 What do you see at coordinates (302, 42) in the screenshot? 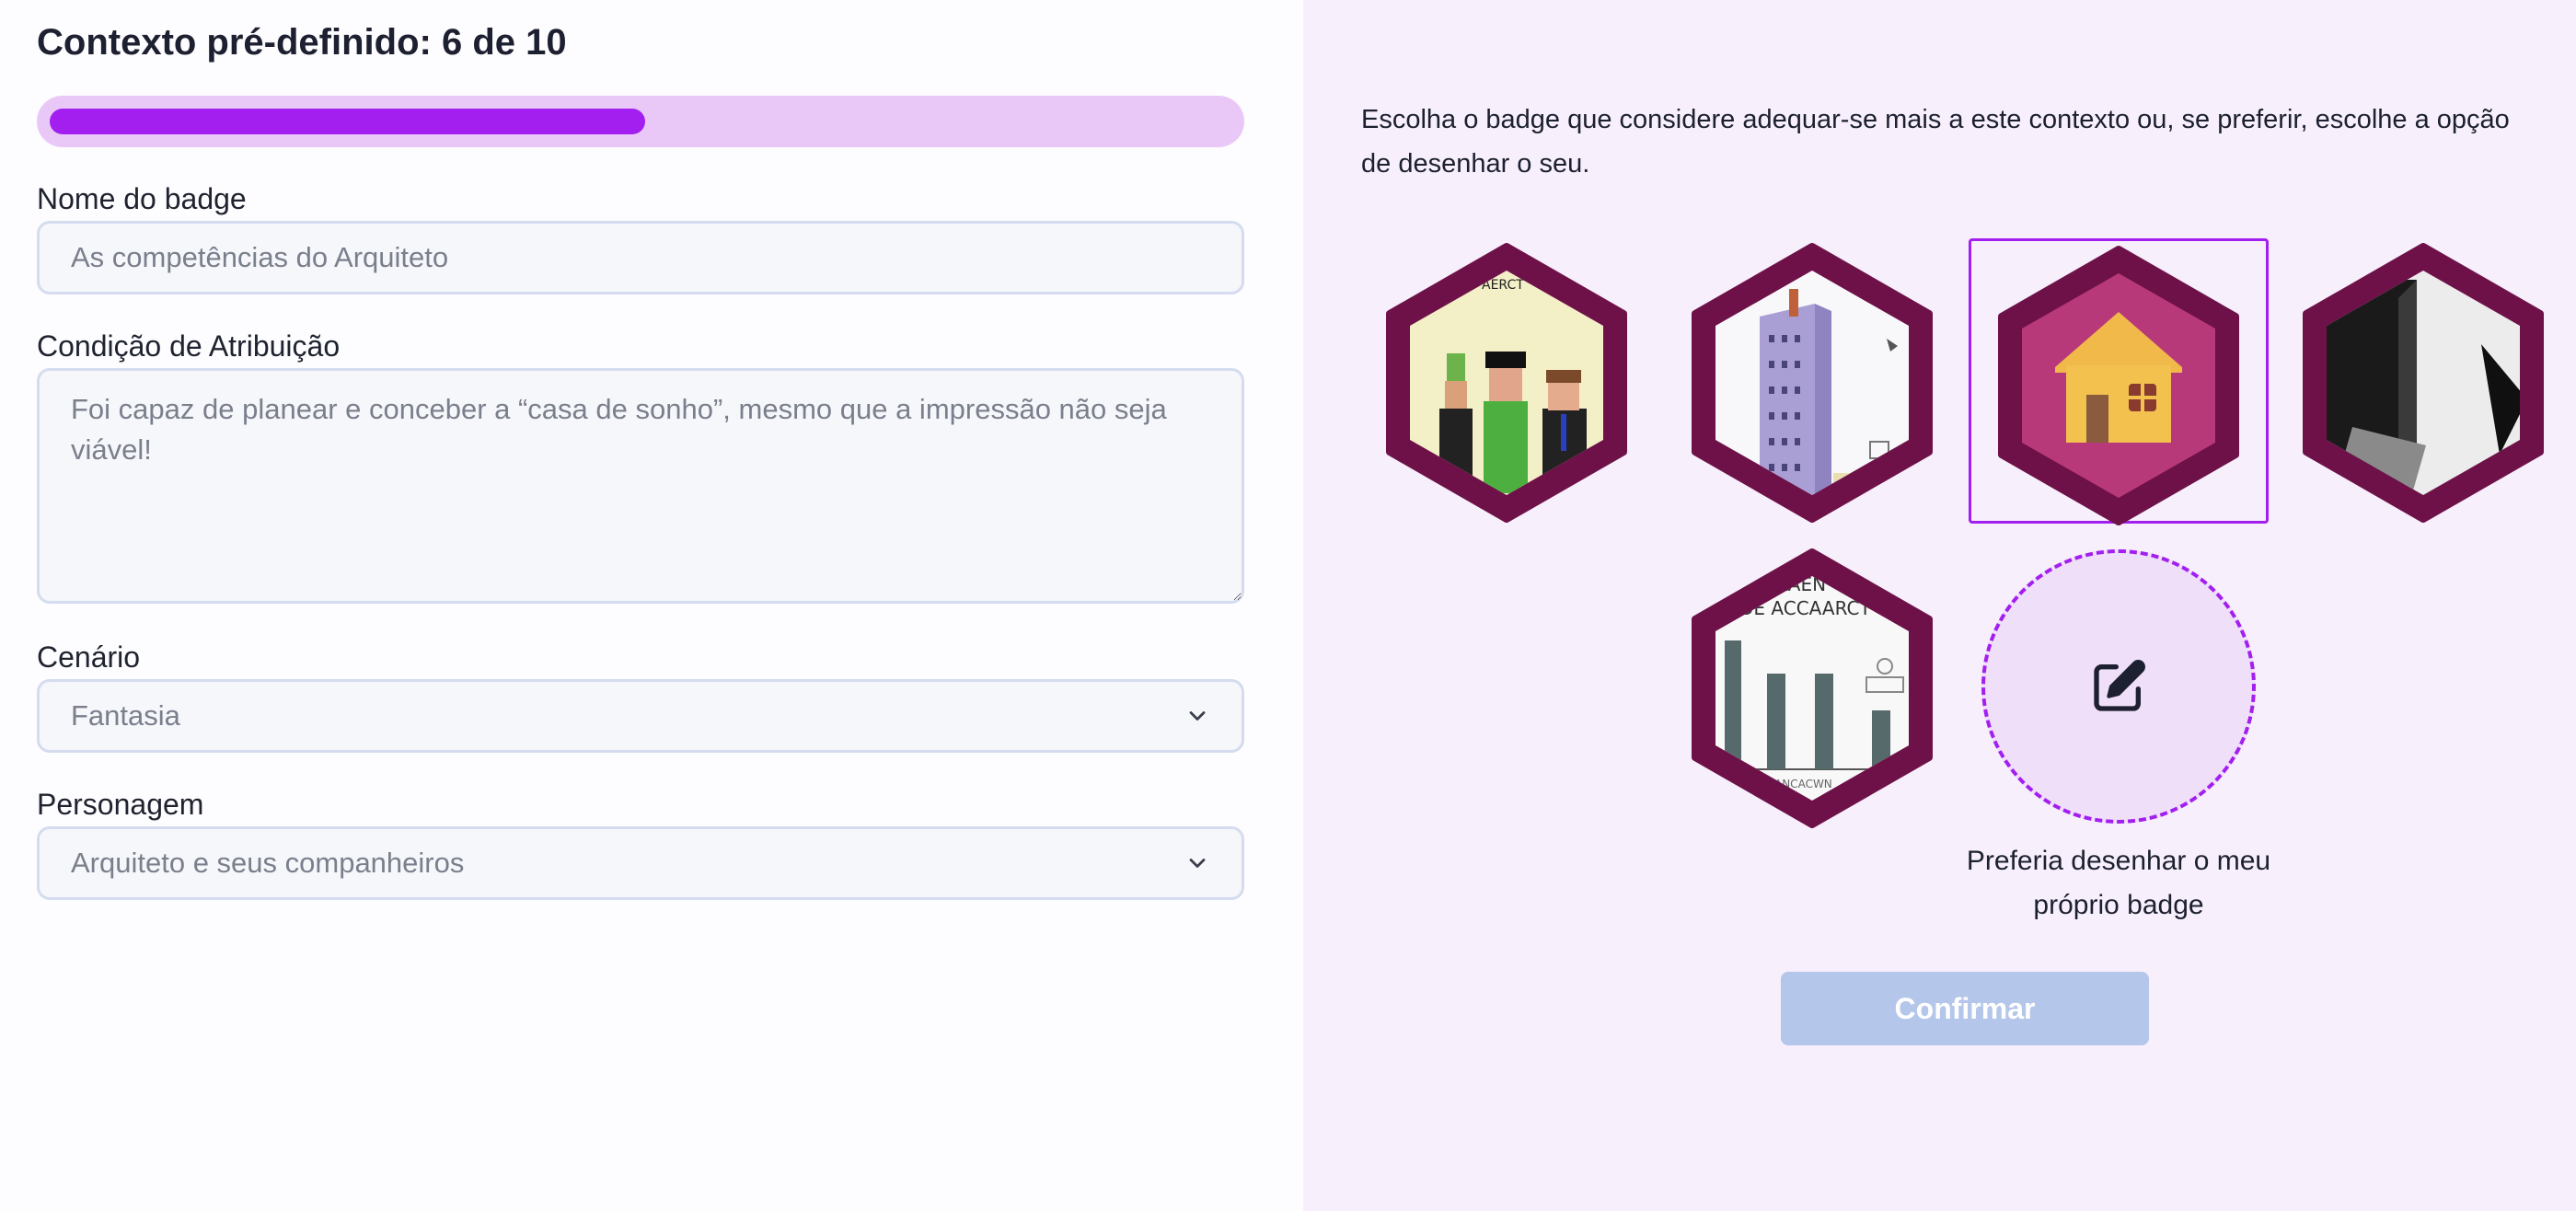
I see `page-title: Contexto pré-definido: 6 de 10` at bounding box center [302, 42].